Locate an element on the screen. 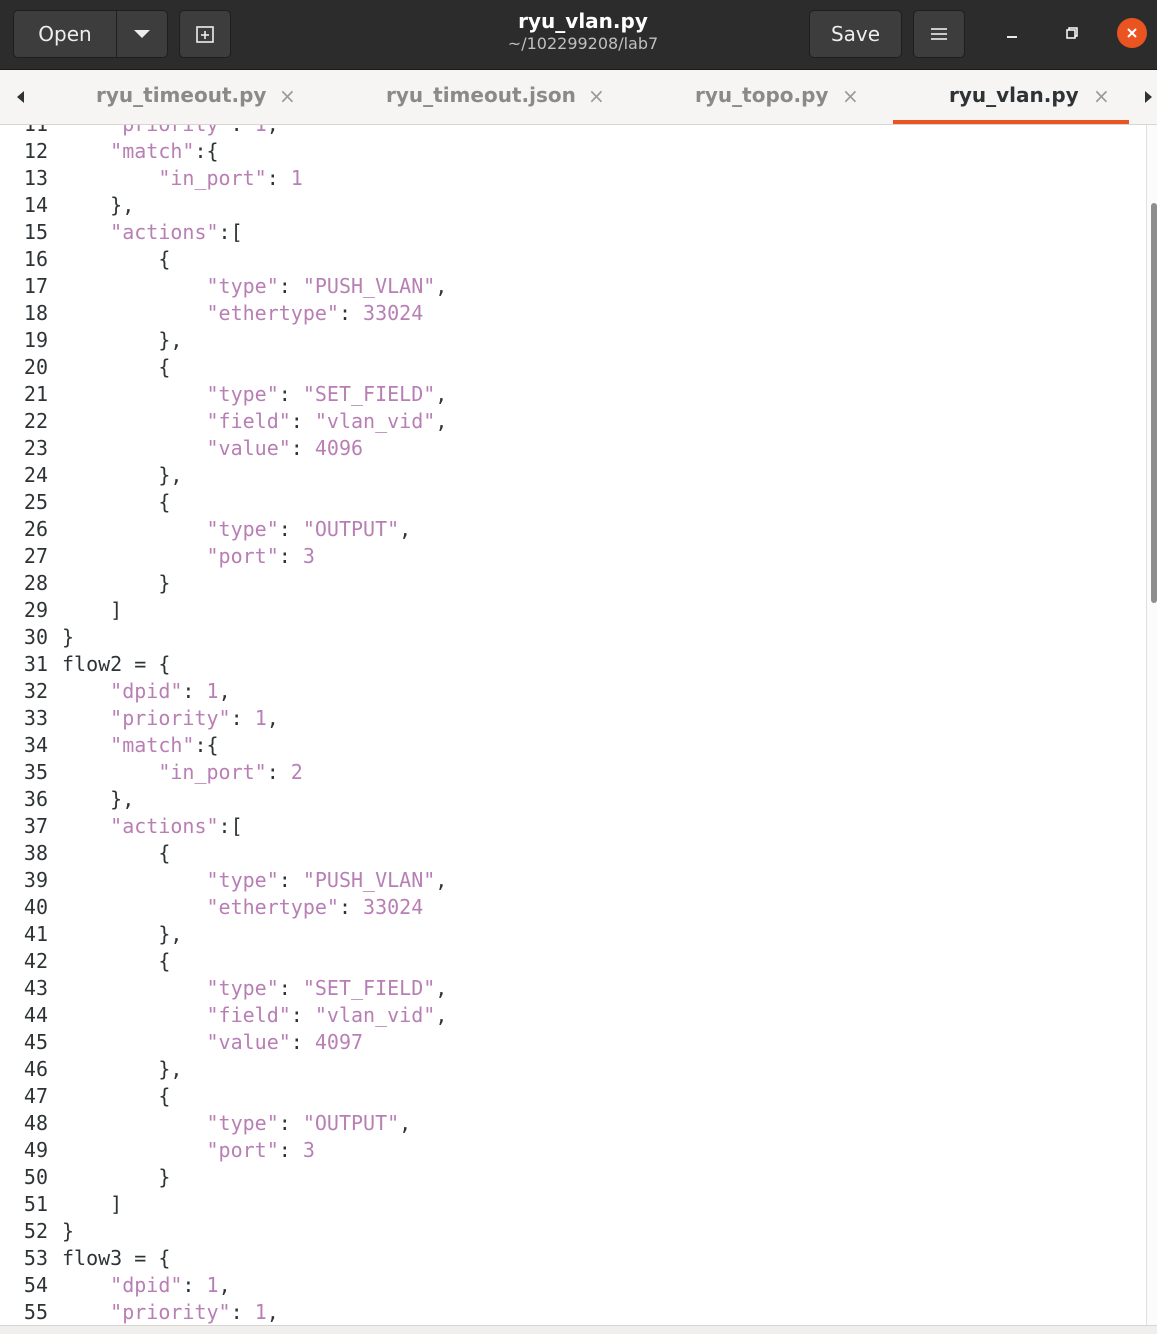 This screenshot has height=1334, width=1157. code-line: 38 { is located at coordinates (223, 853).